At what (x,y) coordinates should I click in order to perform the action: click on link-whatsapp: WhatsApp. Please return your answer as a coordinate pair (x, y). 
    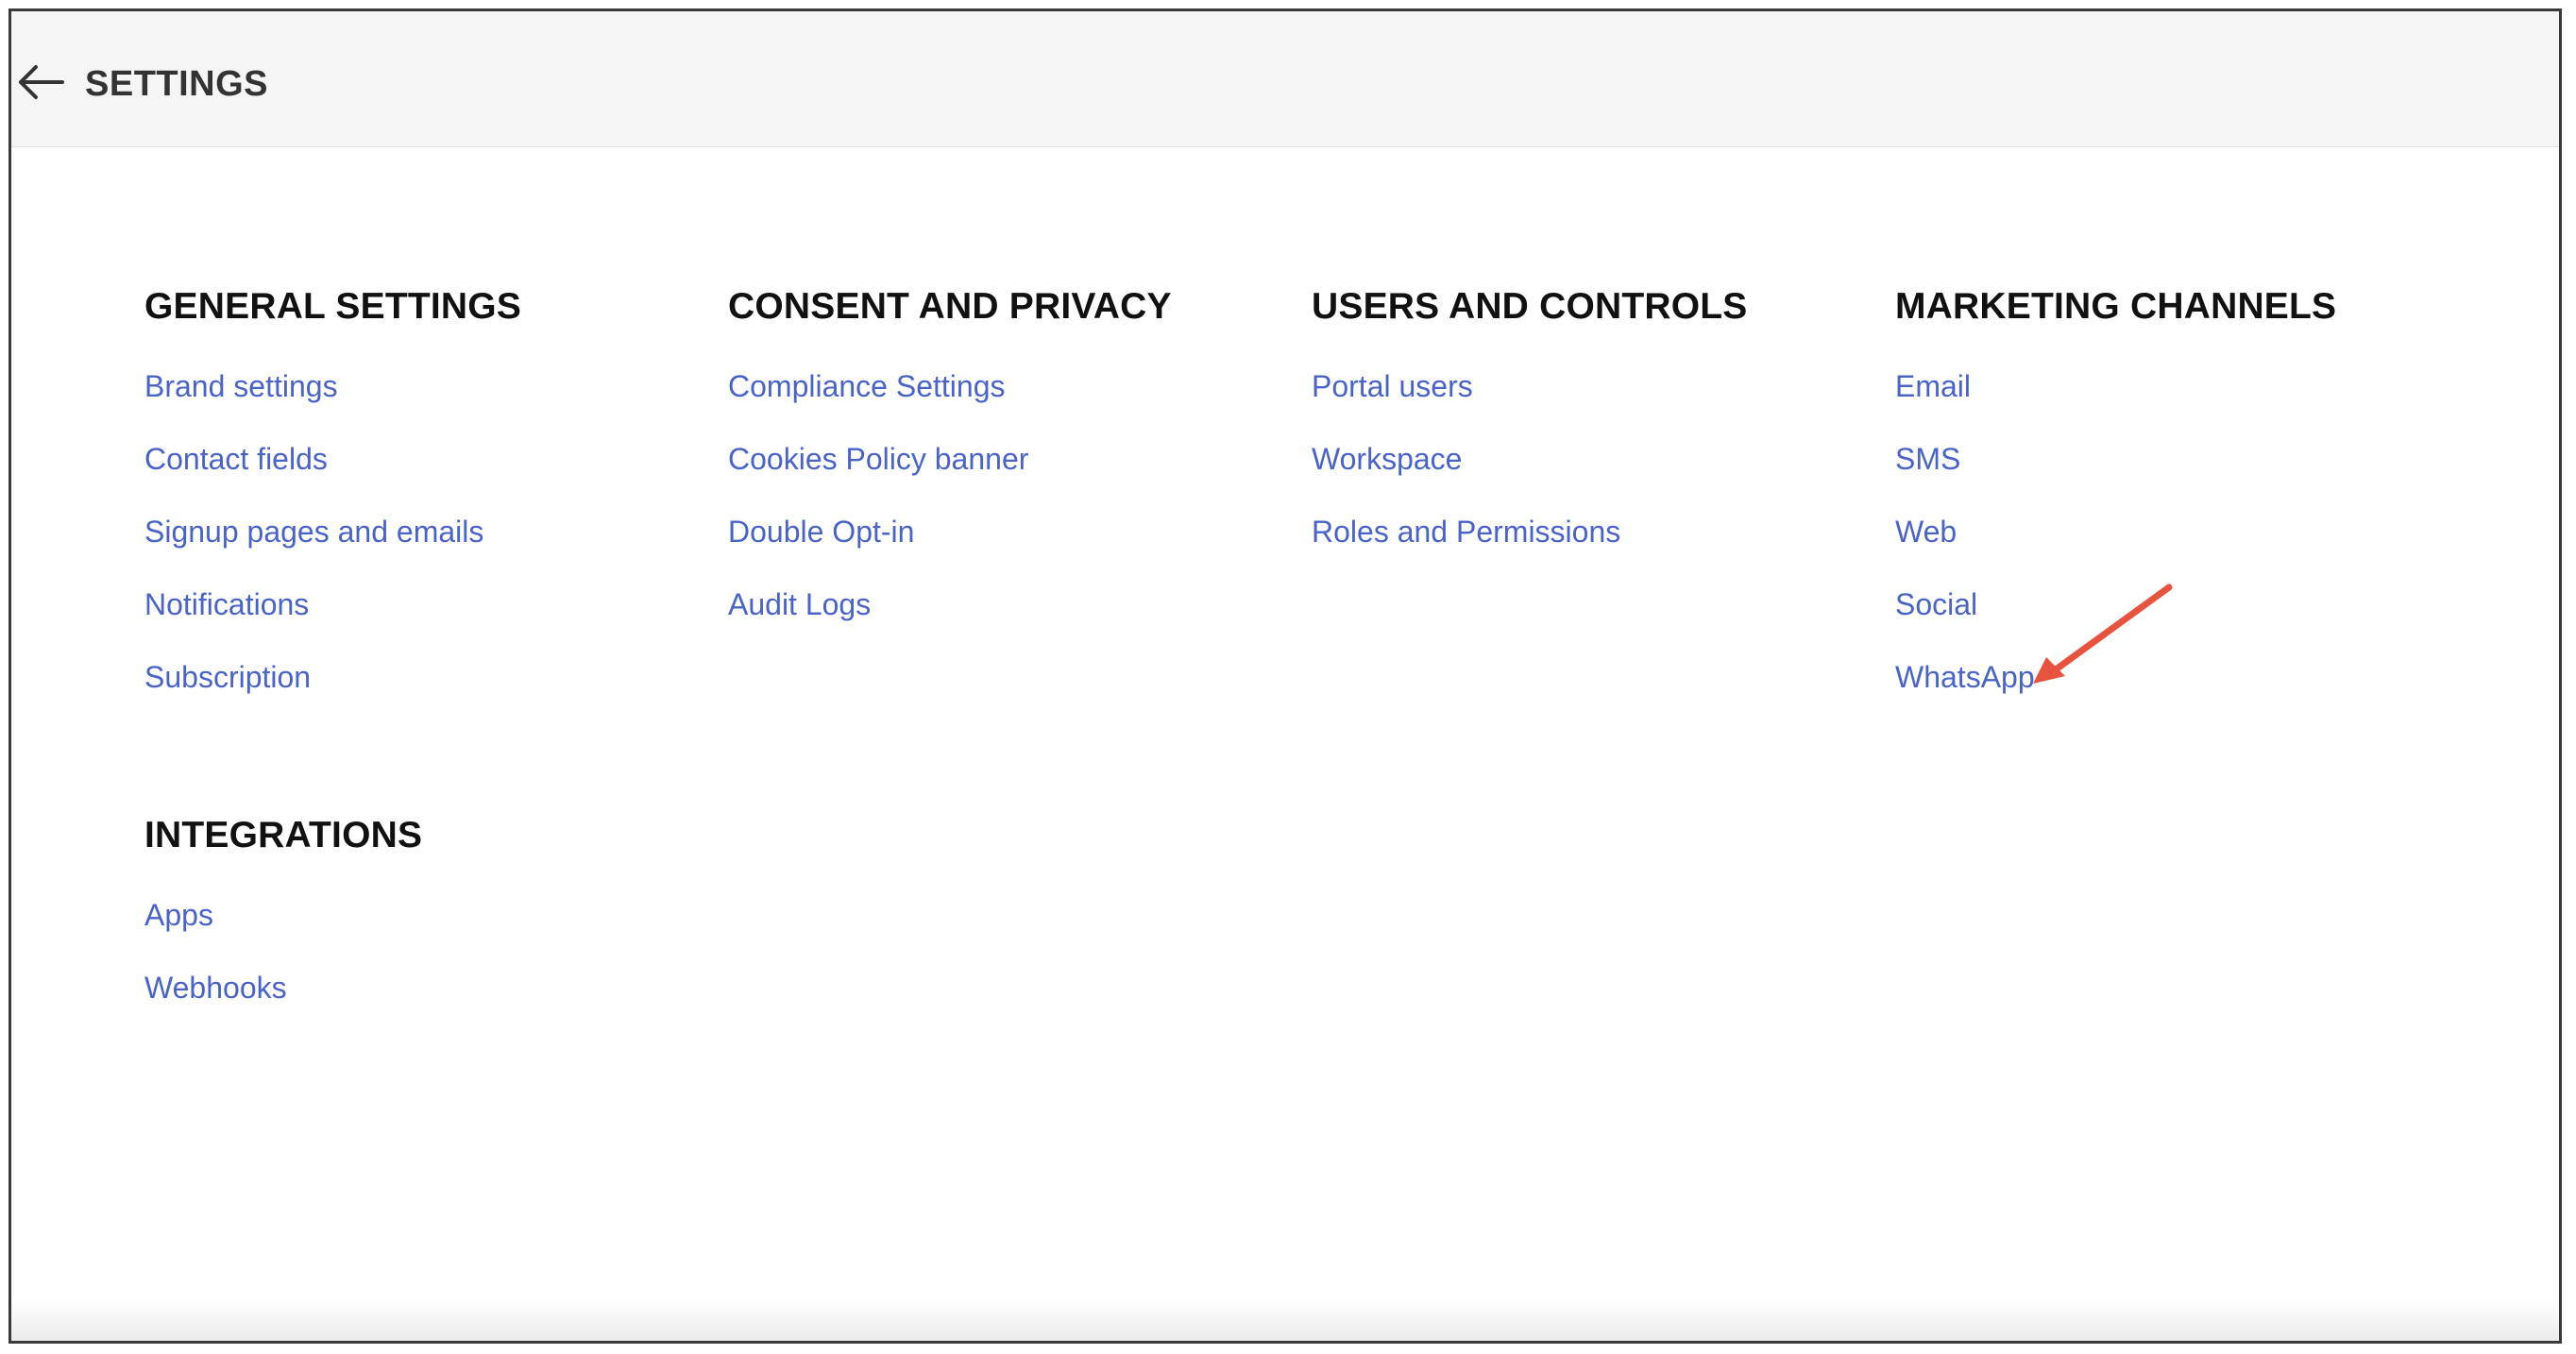
    Looking at the image, I should click on (1965, 677).